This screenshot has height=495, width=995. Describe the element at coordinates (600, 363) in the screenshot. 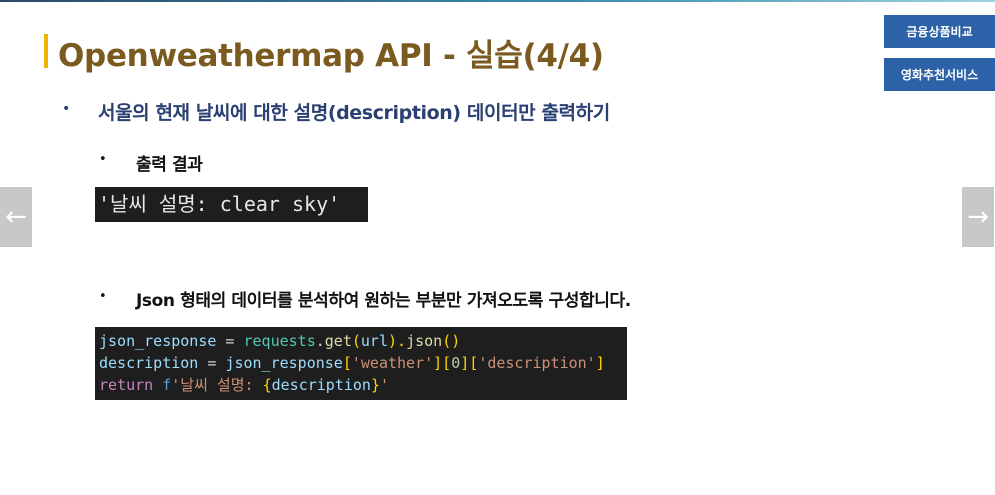

I see `code-token: ]` at that location.